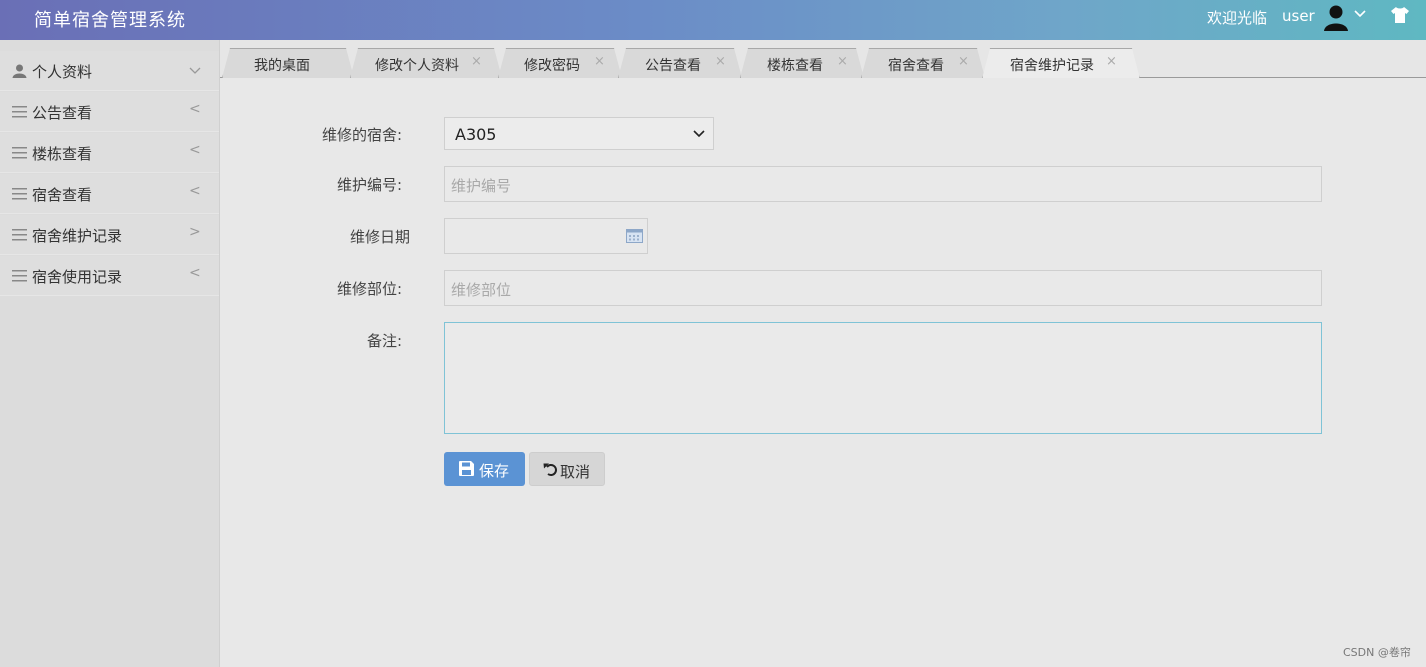 The image size is (1426, 667). I want to click on tab-label: 楼栋查看, so click(795, 66).